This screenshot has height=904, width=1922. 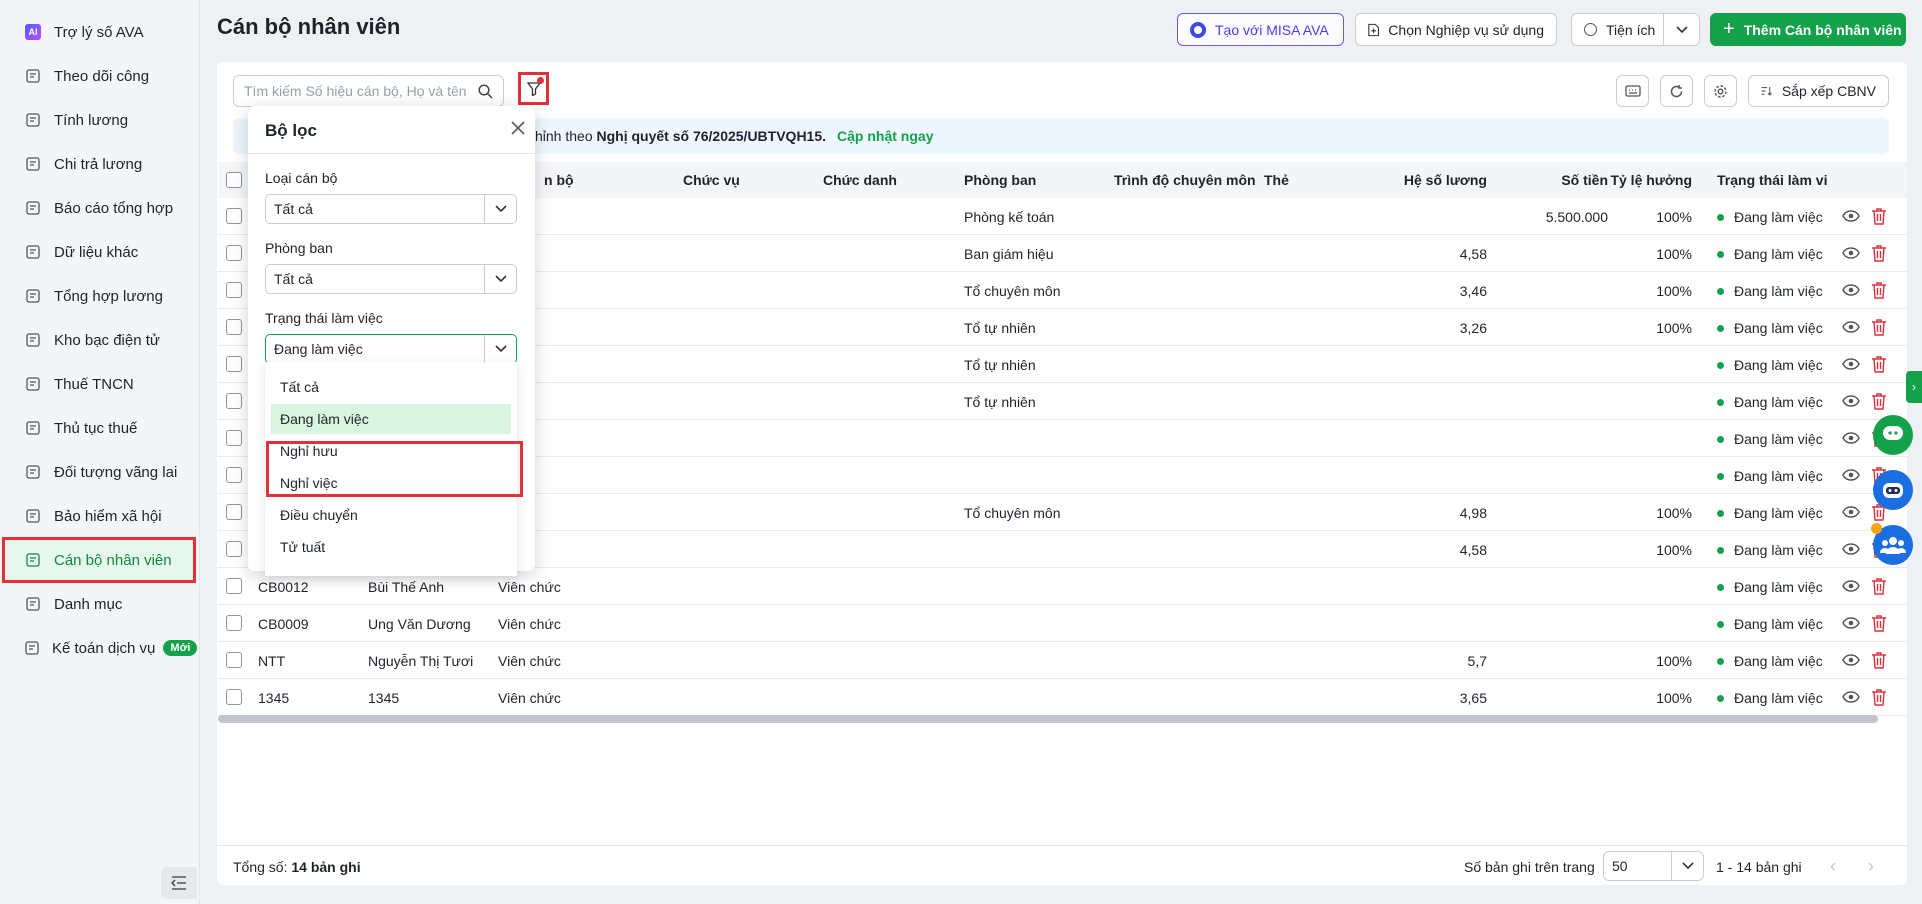 I want to click on select-all-checkbox, so click(x=234, y=180).